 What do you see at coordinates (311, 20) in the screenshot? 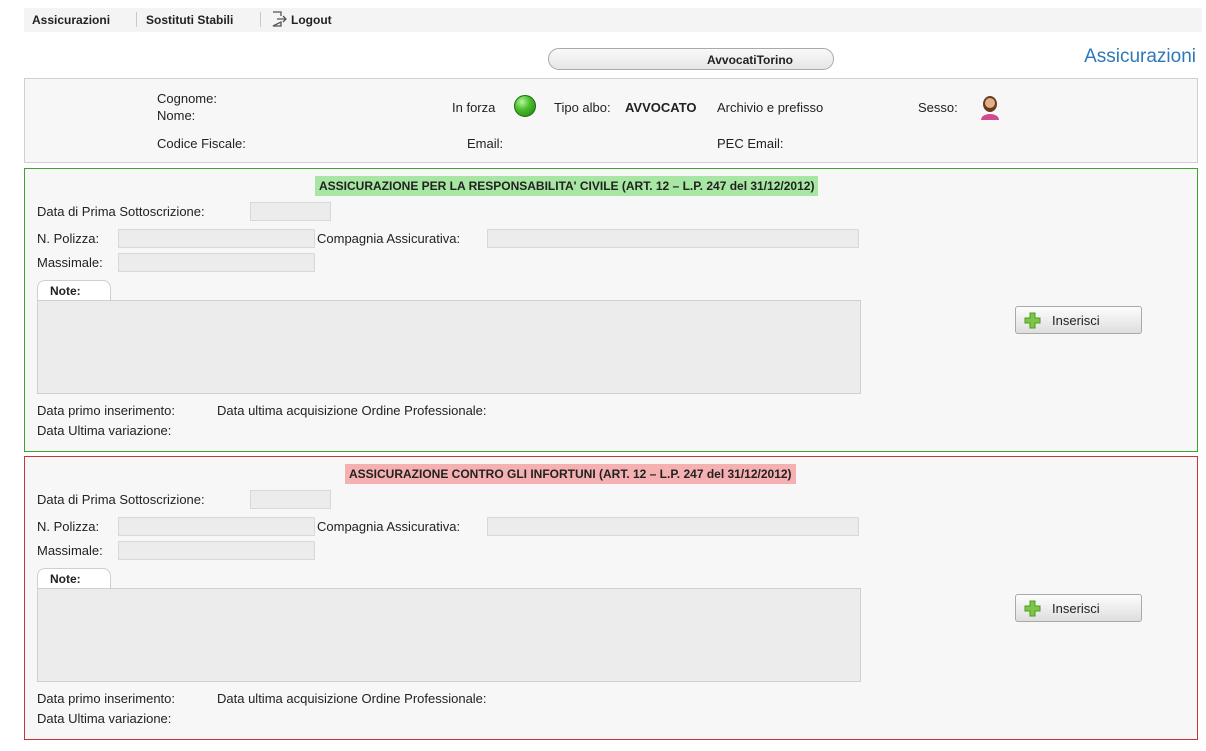
I see `menu-logout: Logout` at bounding box center [311, 20].